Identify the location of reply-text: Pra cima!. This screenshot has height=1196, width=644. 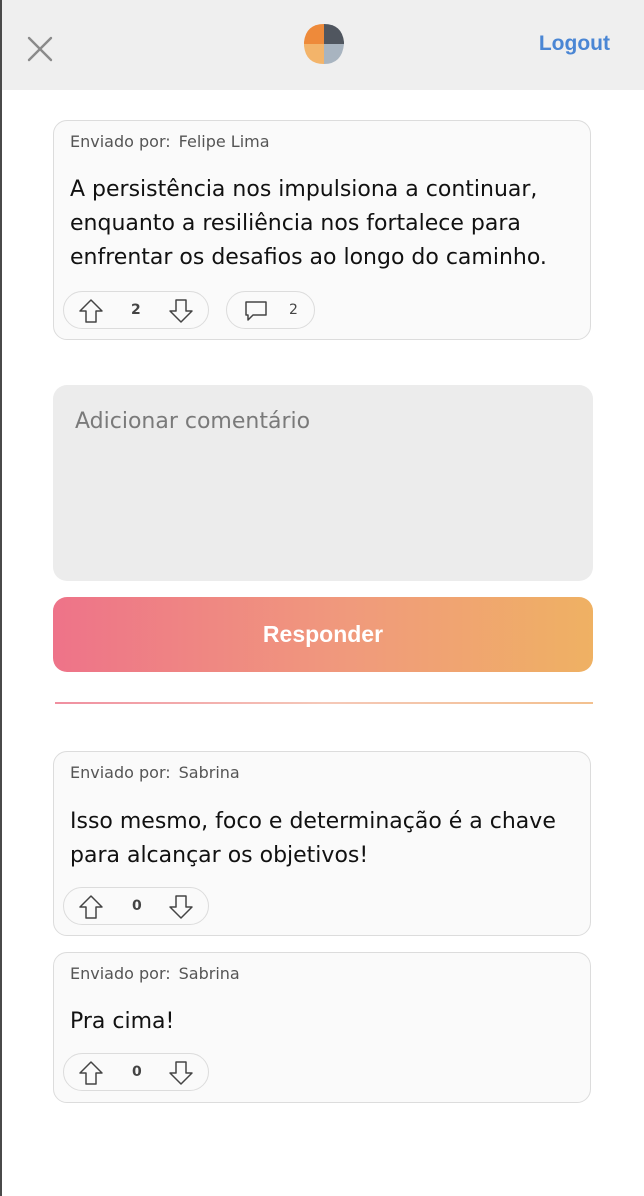
(122, 1021).